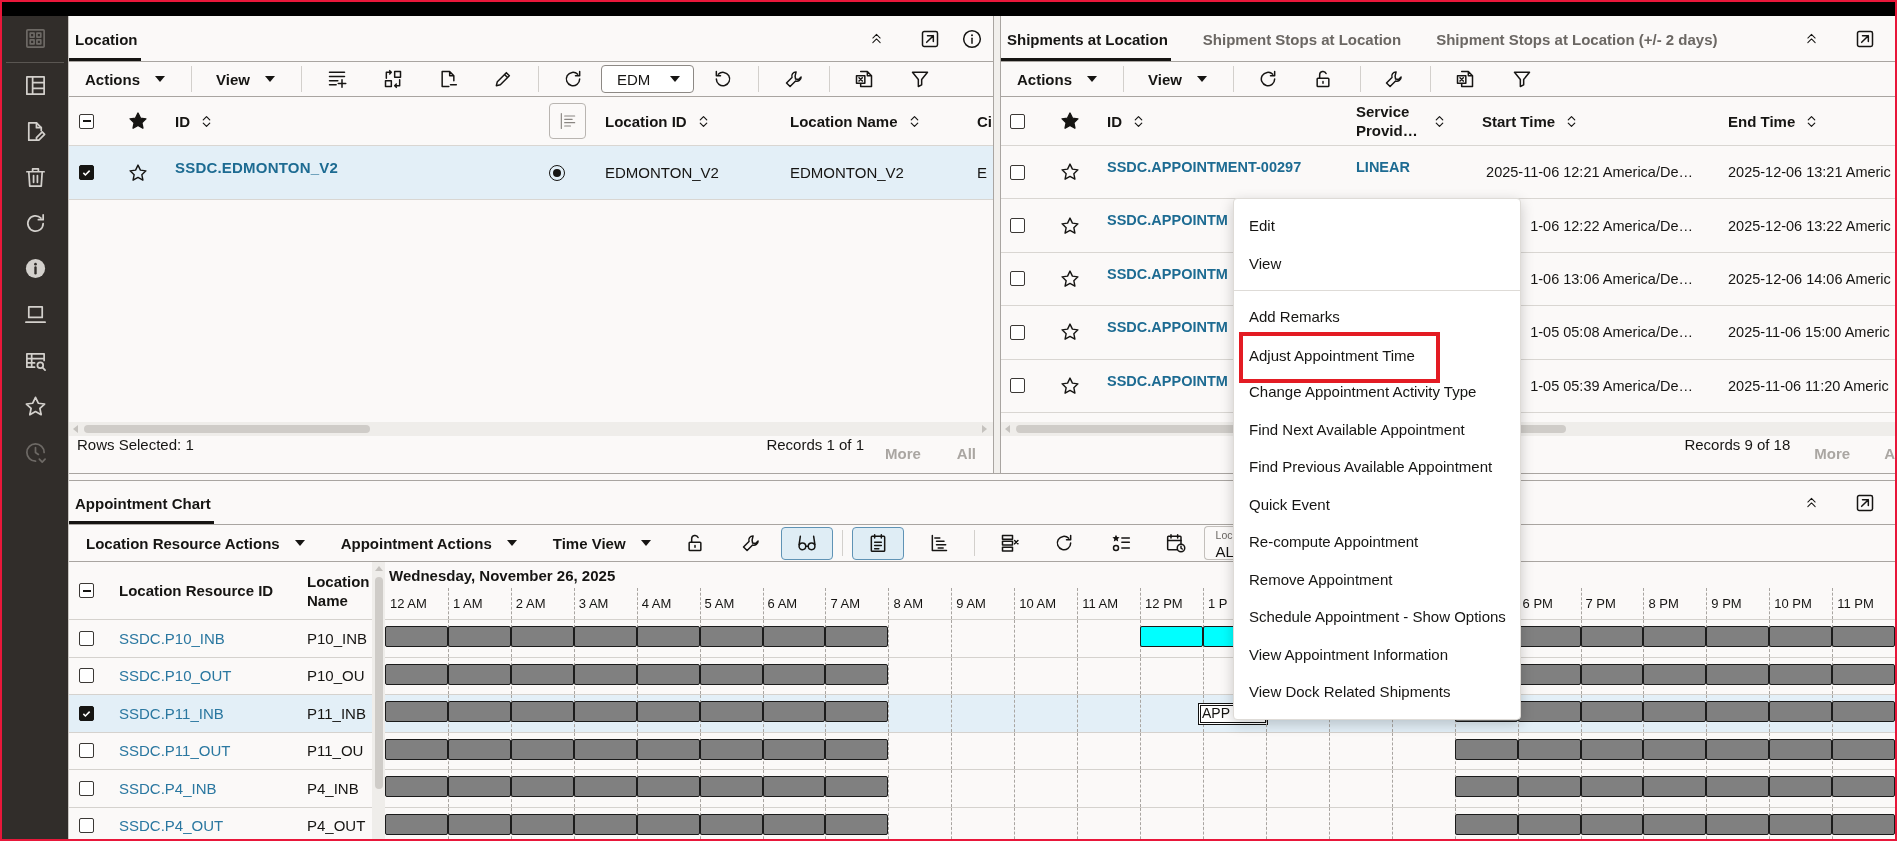 The image size is (1897, 841). I want to click on hour-label: 12 AM, so click(408, 603).